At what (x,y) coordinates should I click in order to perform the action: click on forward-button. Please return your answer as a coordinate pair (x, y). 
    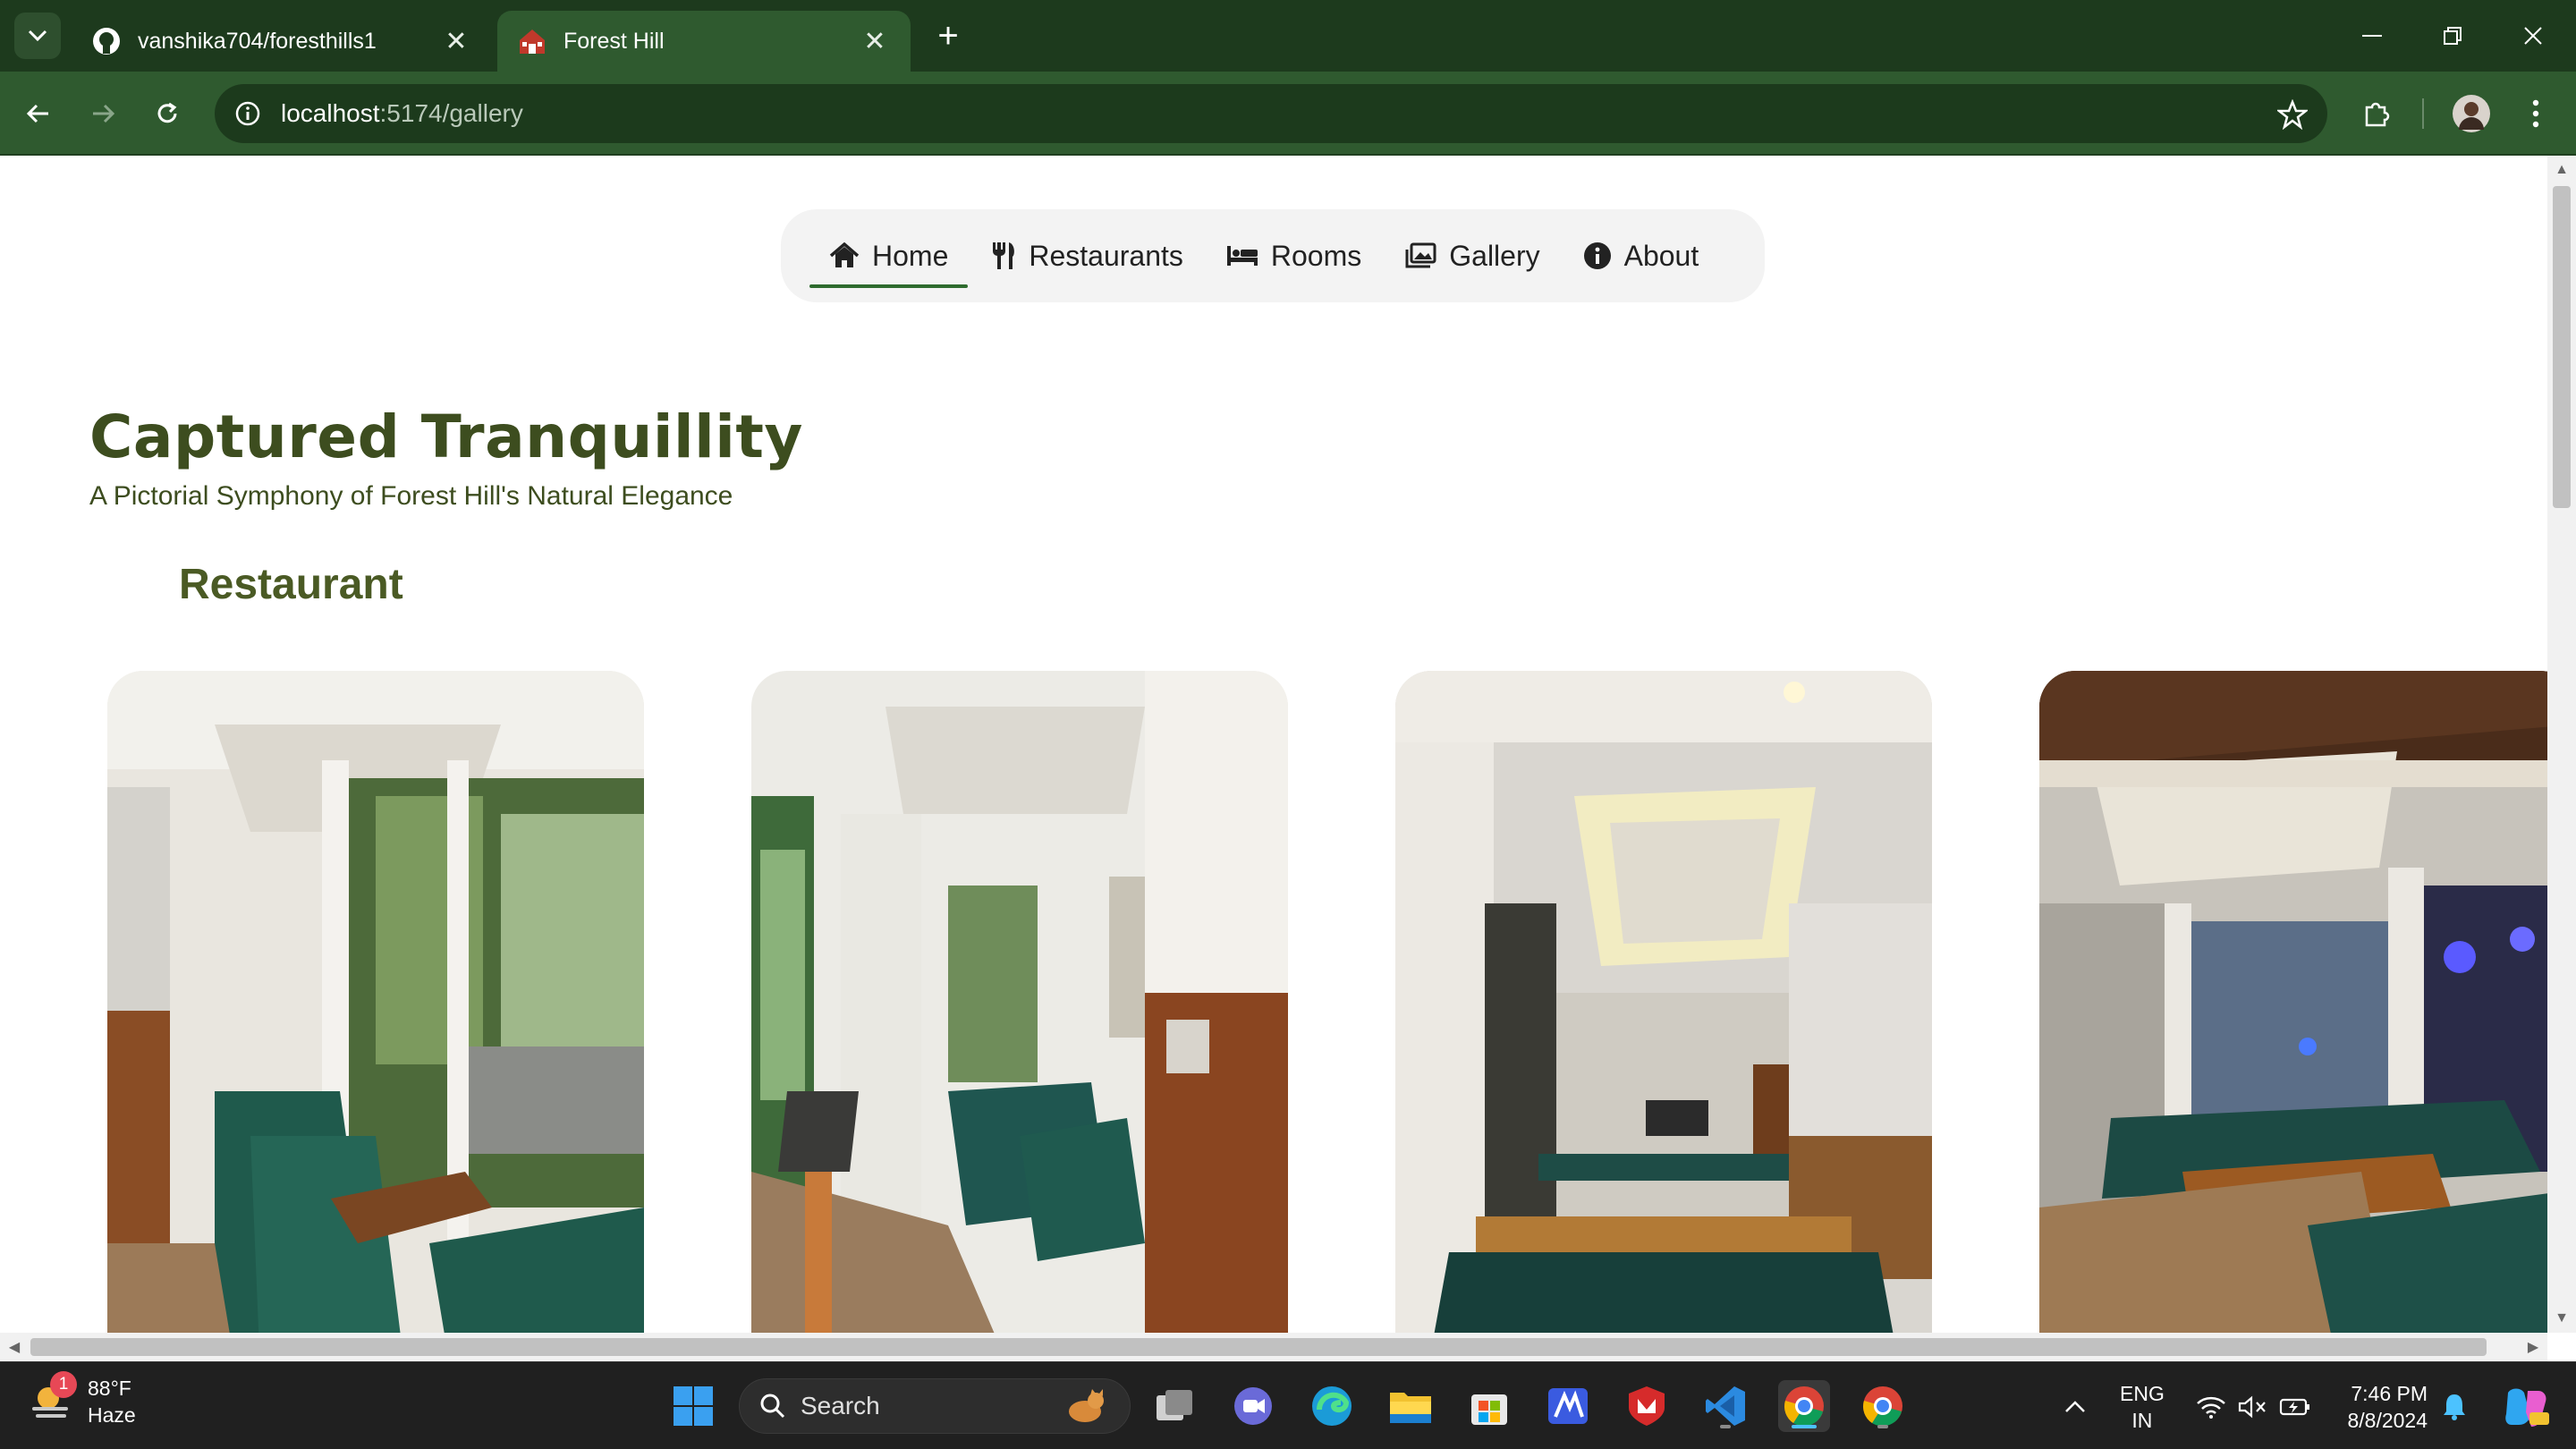
    Looking at the image, I should click on (103, 113).